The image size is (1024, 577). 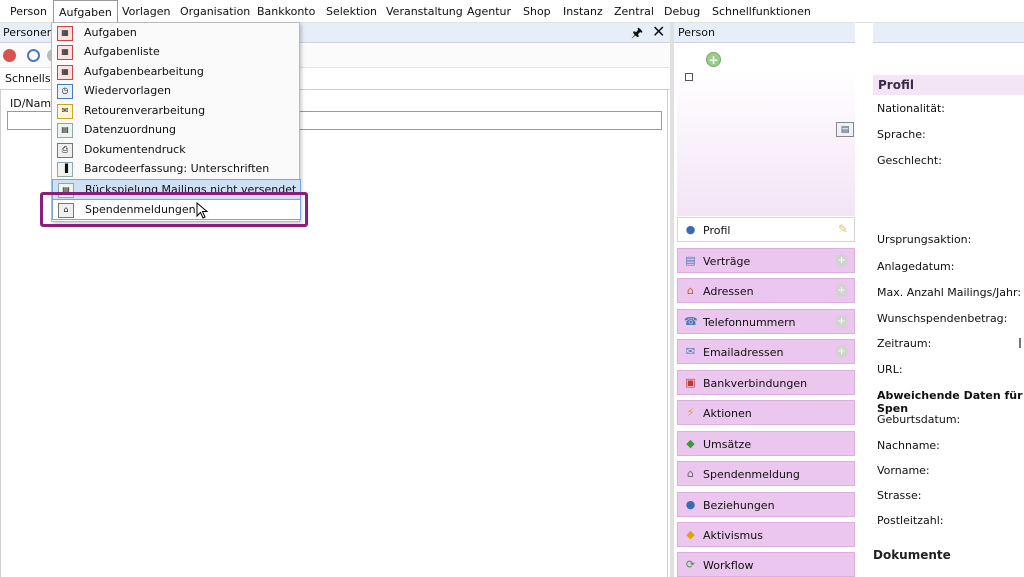 I want to click on field-vorname: Vorname:, so click(x=903, y=470).